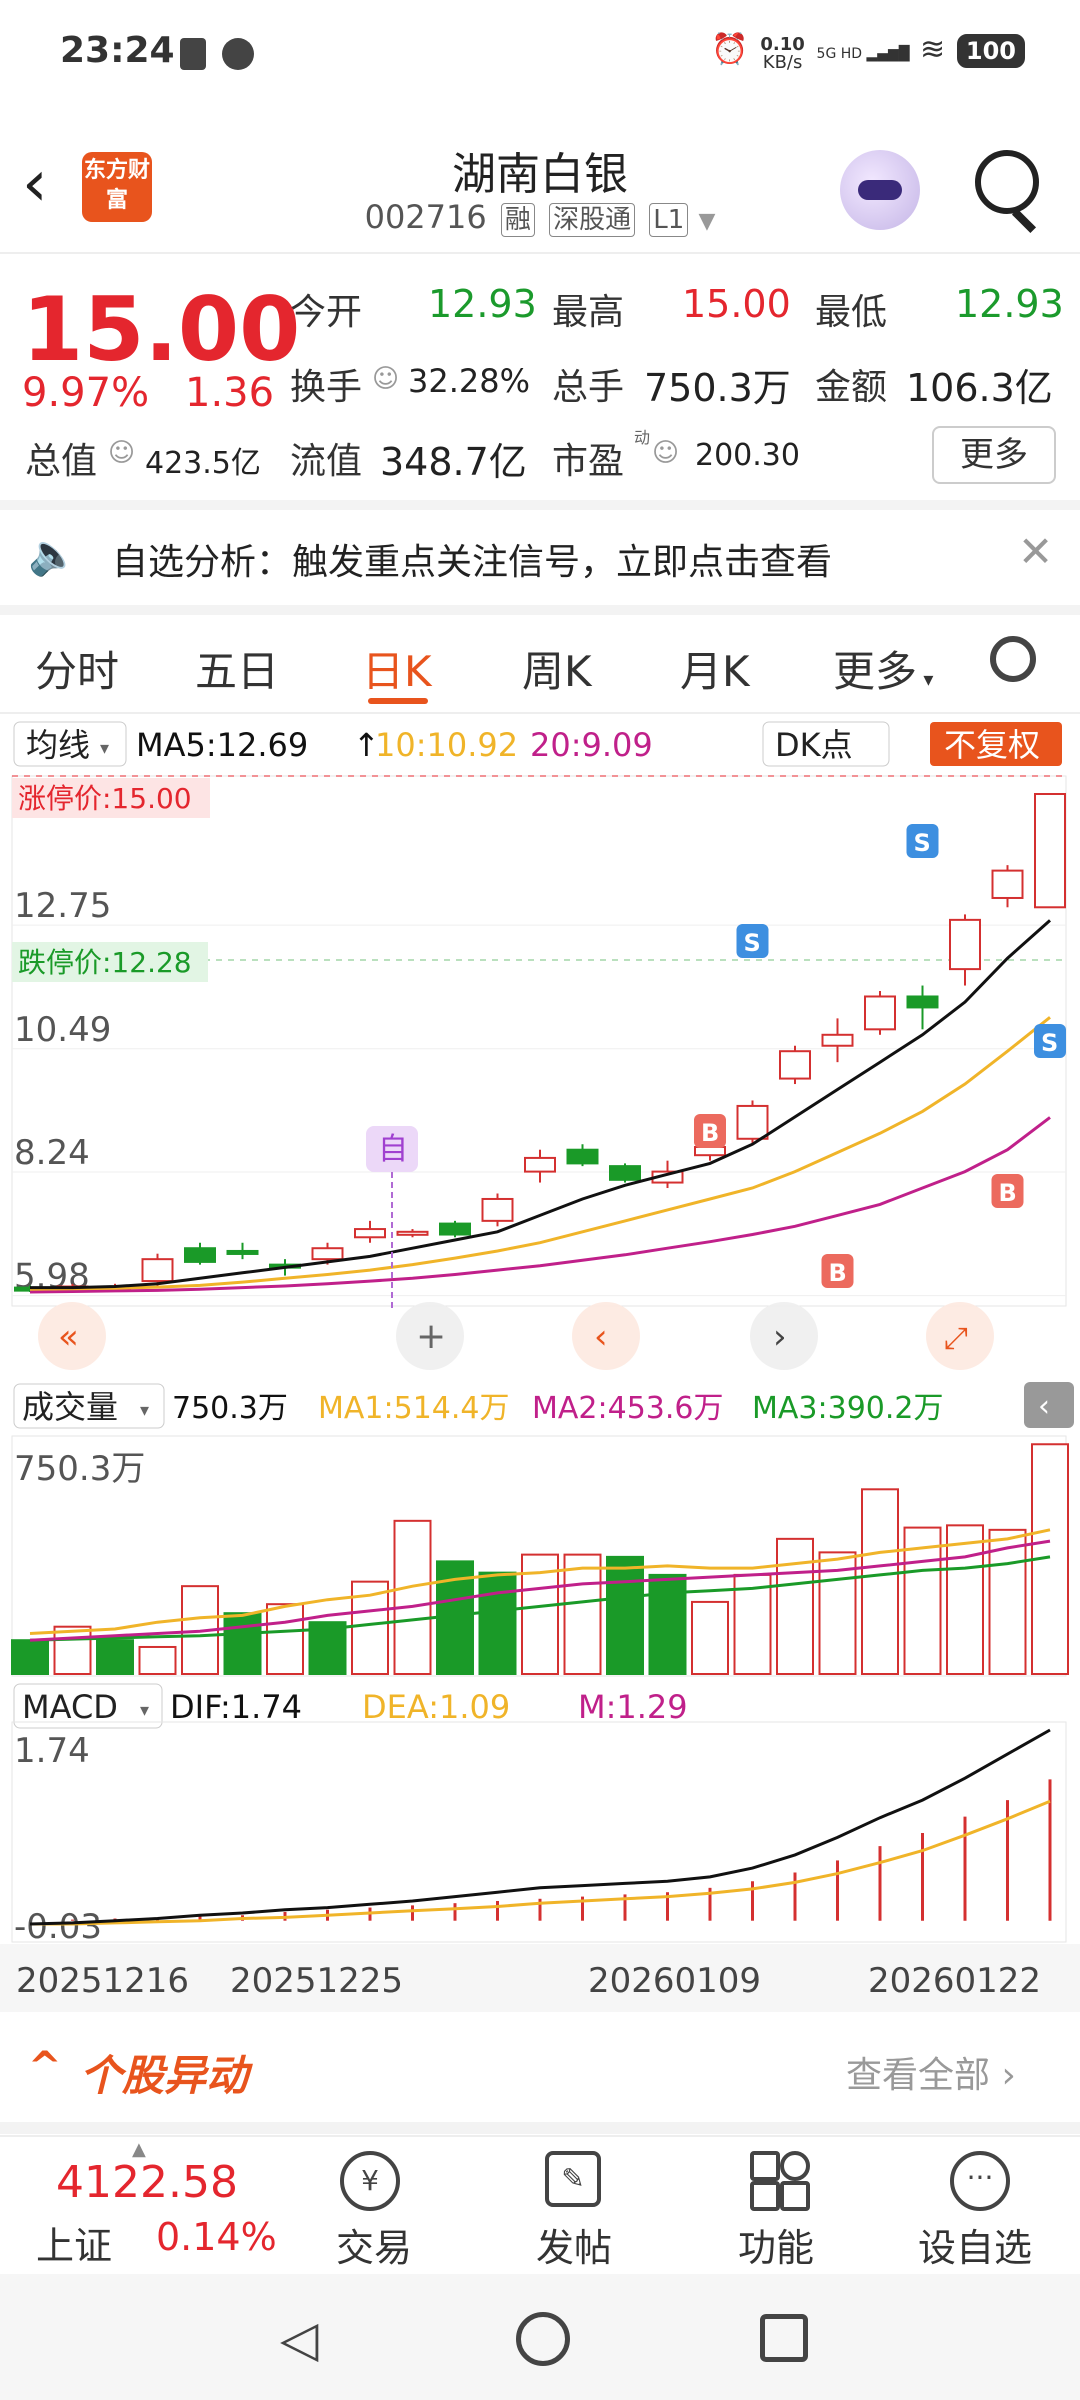 The width and height of the screenshot is (1080, 2400). I want to click on wifi-icon: ≋, so click(933, 49).